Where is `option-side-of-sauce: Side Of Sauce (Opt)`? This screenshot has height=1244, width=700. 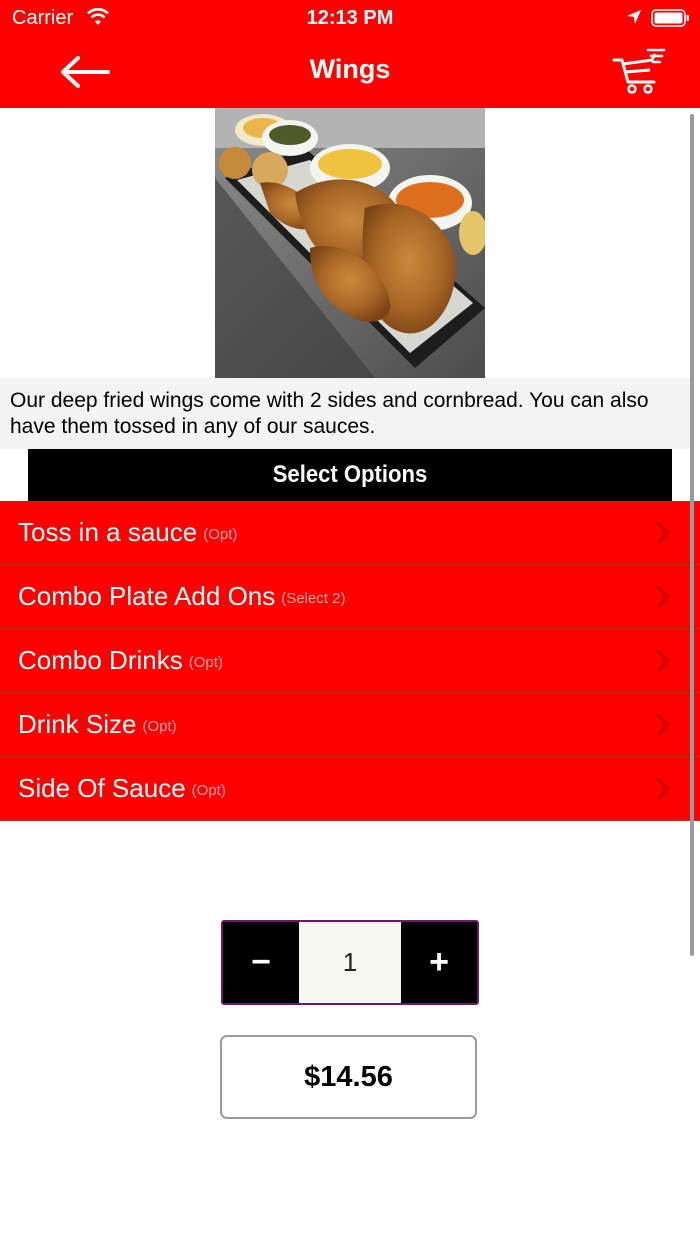 option-side-of-sauce: Side Of Sauce (Opt) is located at coordinates (350, 789).